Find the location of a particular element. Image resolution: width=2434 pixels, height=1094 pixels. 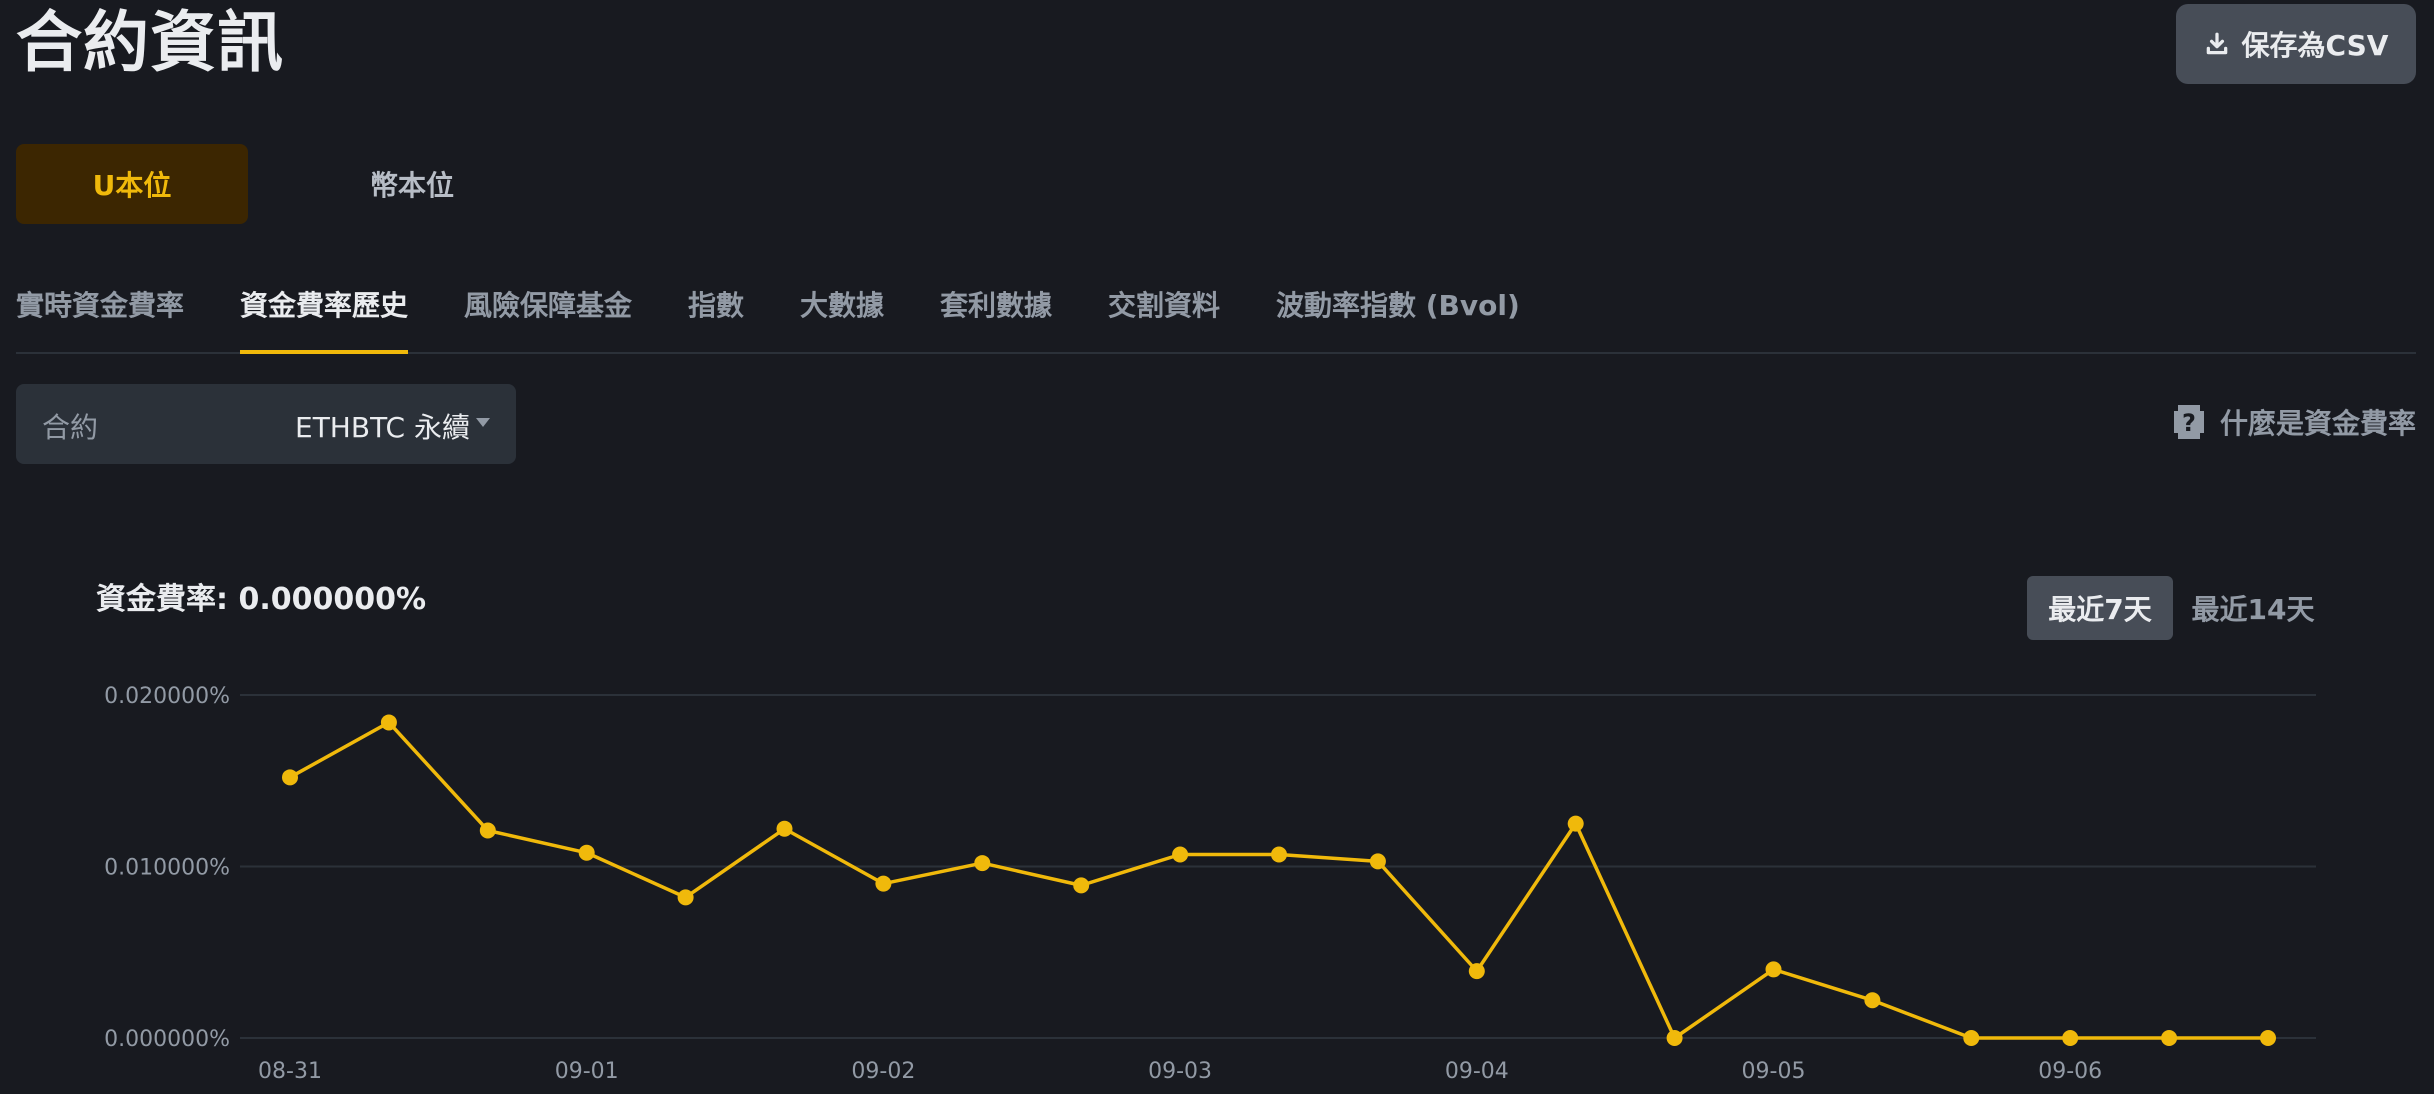

funding-rate-help-link: ? 什麼是資金費率 is located at coordinates (2294, 422).